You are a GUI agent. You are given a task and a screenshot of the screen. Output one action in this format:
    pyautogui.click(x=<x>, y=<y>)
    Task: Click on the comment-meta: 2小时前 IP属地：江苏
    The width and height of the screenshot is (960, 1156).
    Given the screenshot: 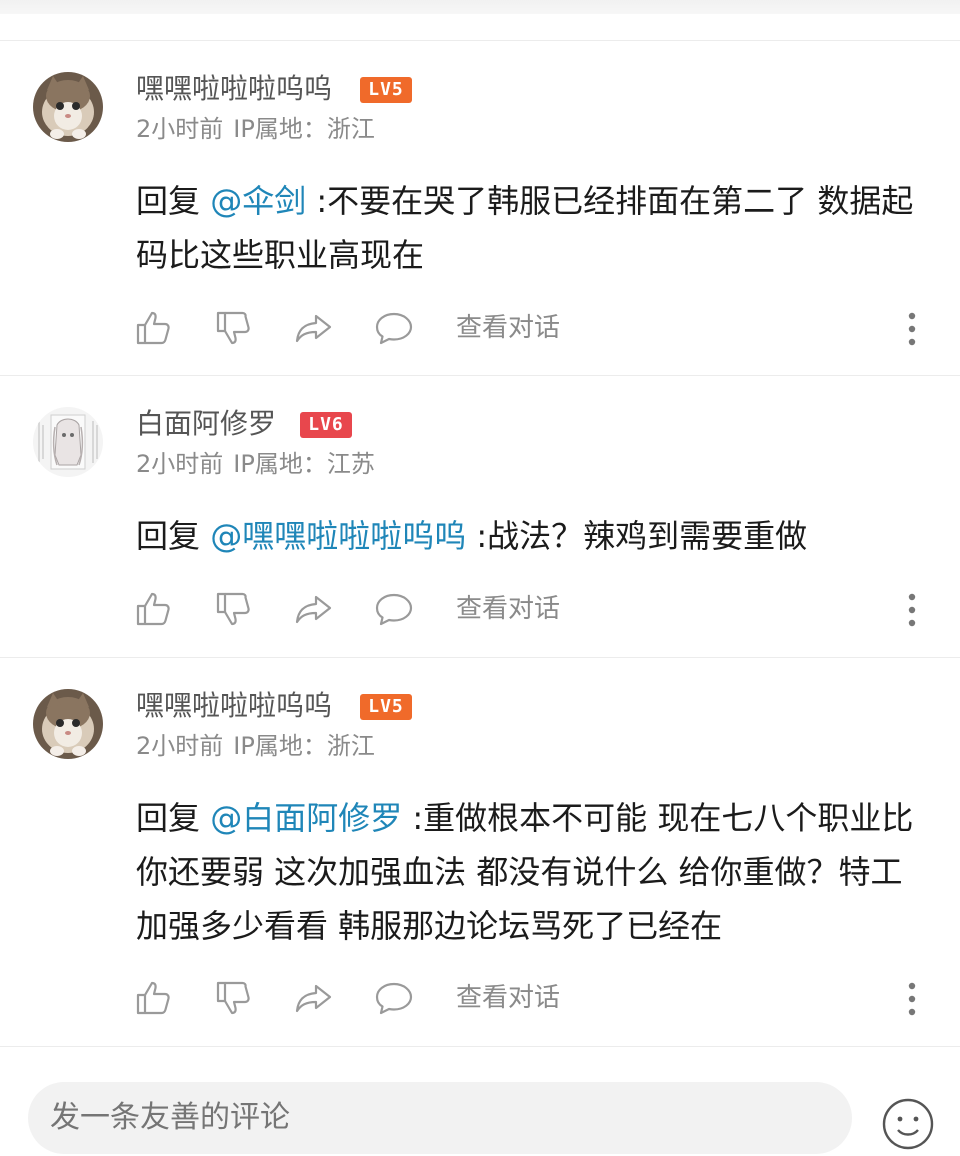 What is the action you would take?
    pyautogui.click(x=260, y=464)
    